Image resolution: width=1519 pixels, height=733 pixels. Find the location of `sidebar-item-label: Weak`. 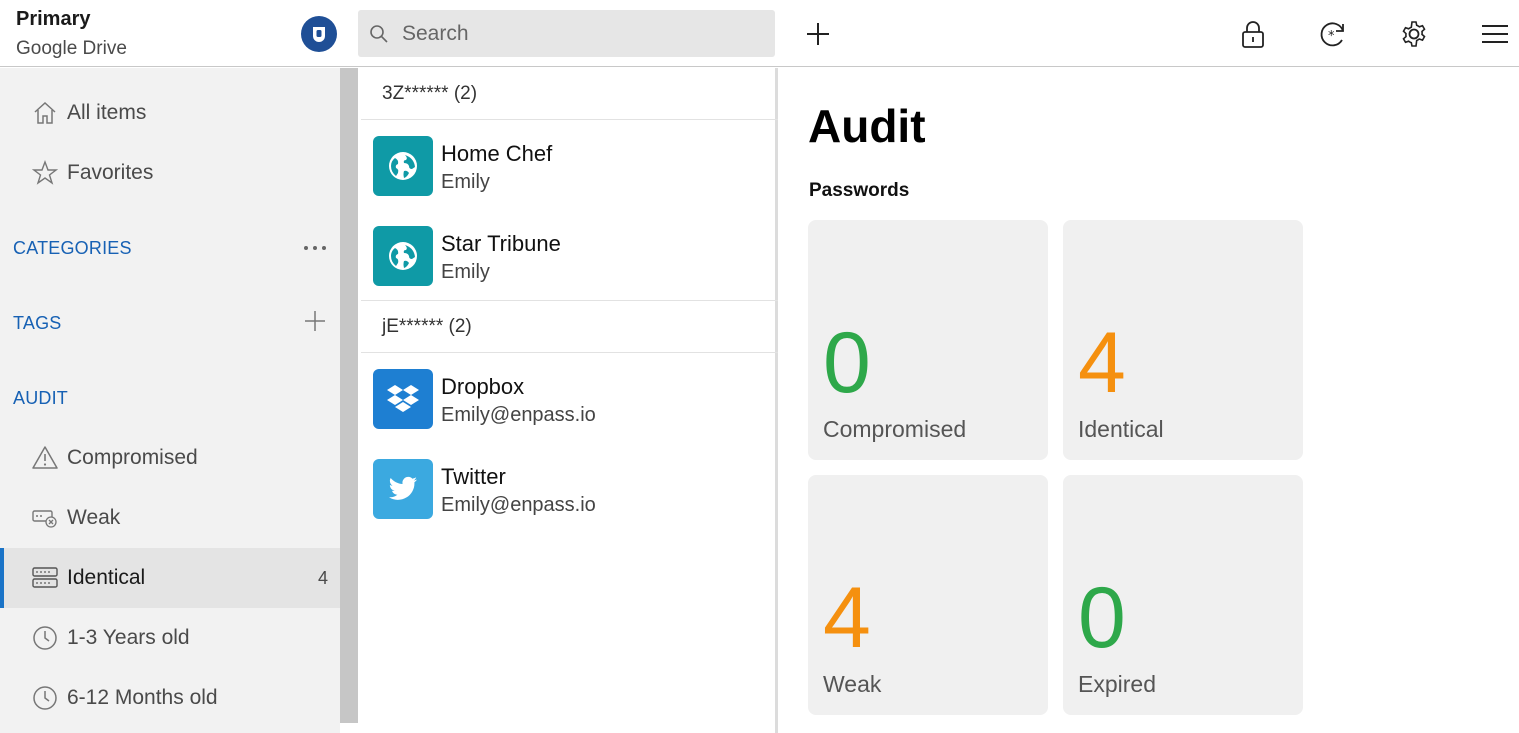

sidebar-item-label: Weak is located at coordinates (94, 517).